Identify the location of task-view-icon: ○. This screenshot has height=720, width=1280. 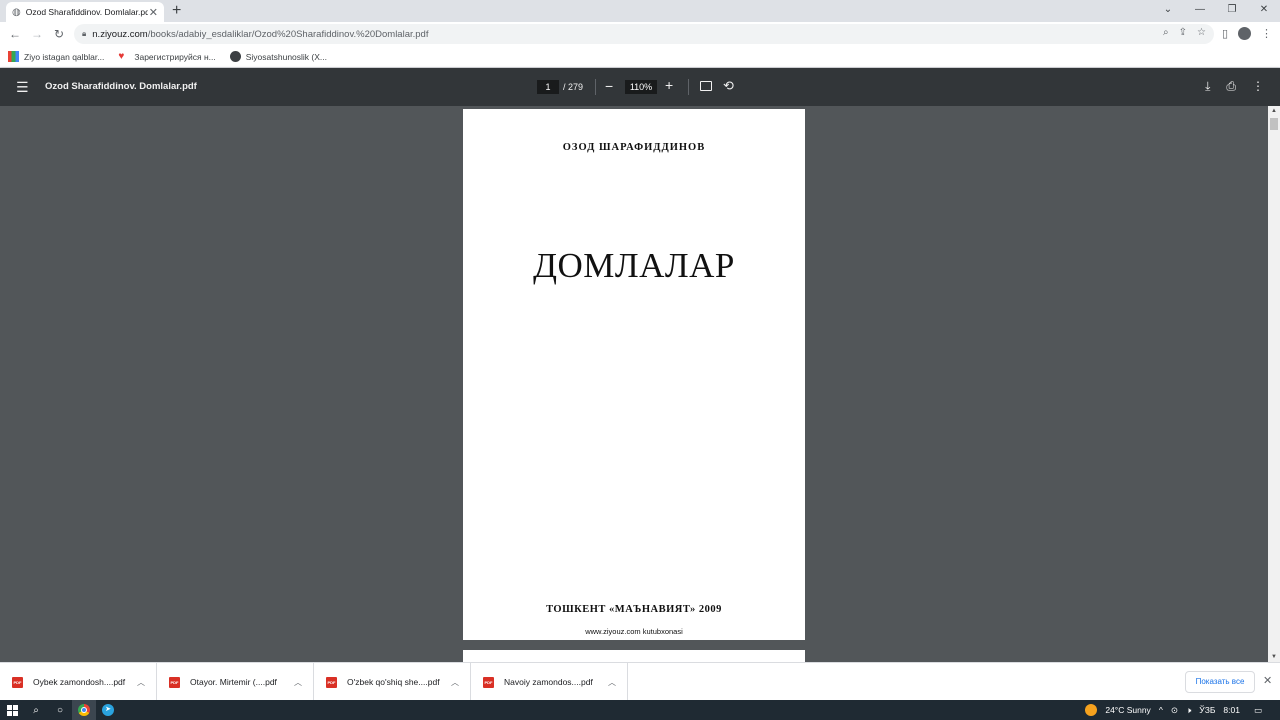
(60, 710).